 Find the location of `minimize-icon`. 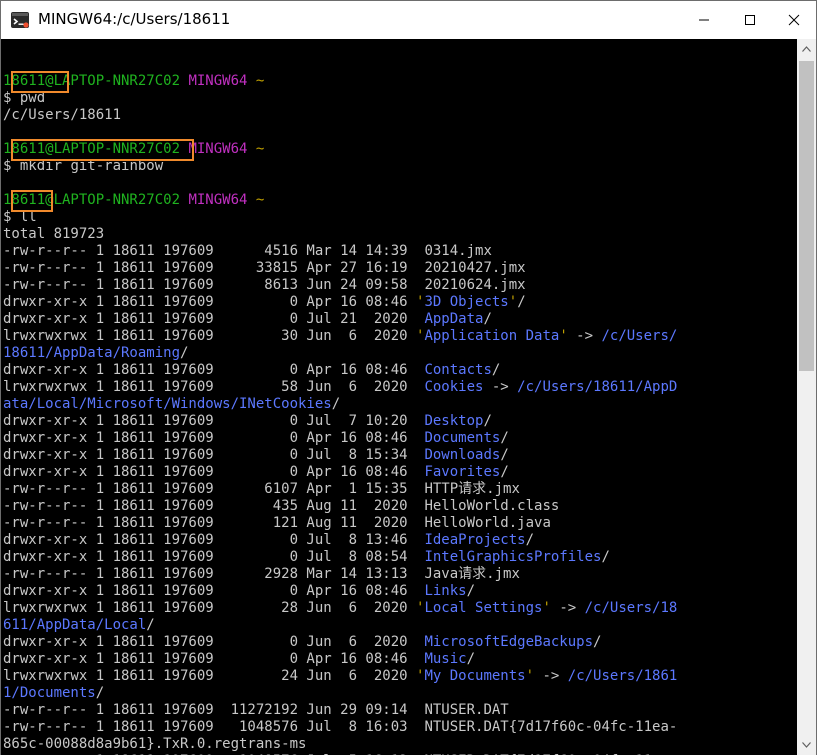

minimize-icon is located at coordinates (704, 20).